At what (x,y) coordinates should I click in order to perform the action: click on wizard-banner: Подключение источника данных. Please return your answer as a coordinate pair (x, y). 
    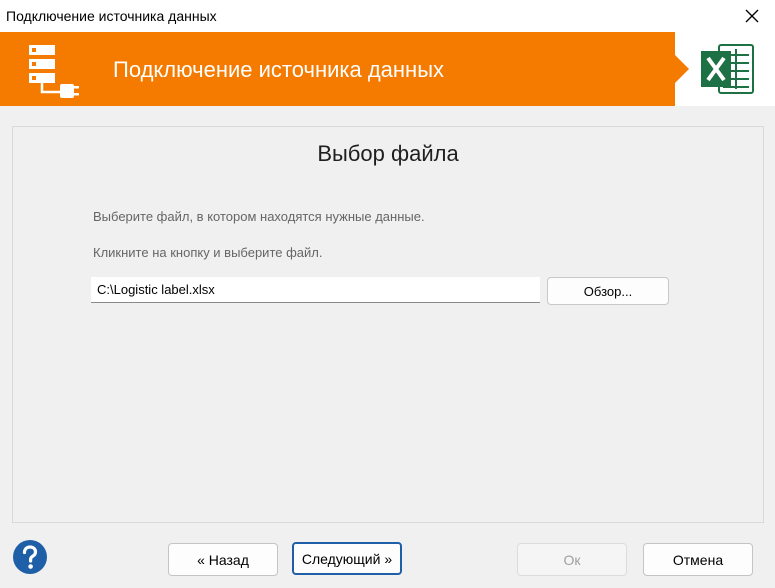
    Looking at the image, I should click on (387, 69).